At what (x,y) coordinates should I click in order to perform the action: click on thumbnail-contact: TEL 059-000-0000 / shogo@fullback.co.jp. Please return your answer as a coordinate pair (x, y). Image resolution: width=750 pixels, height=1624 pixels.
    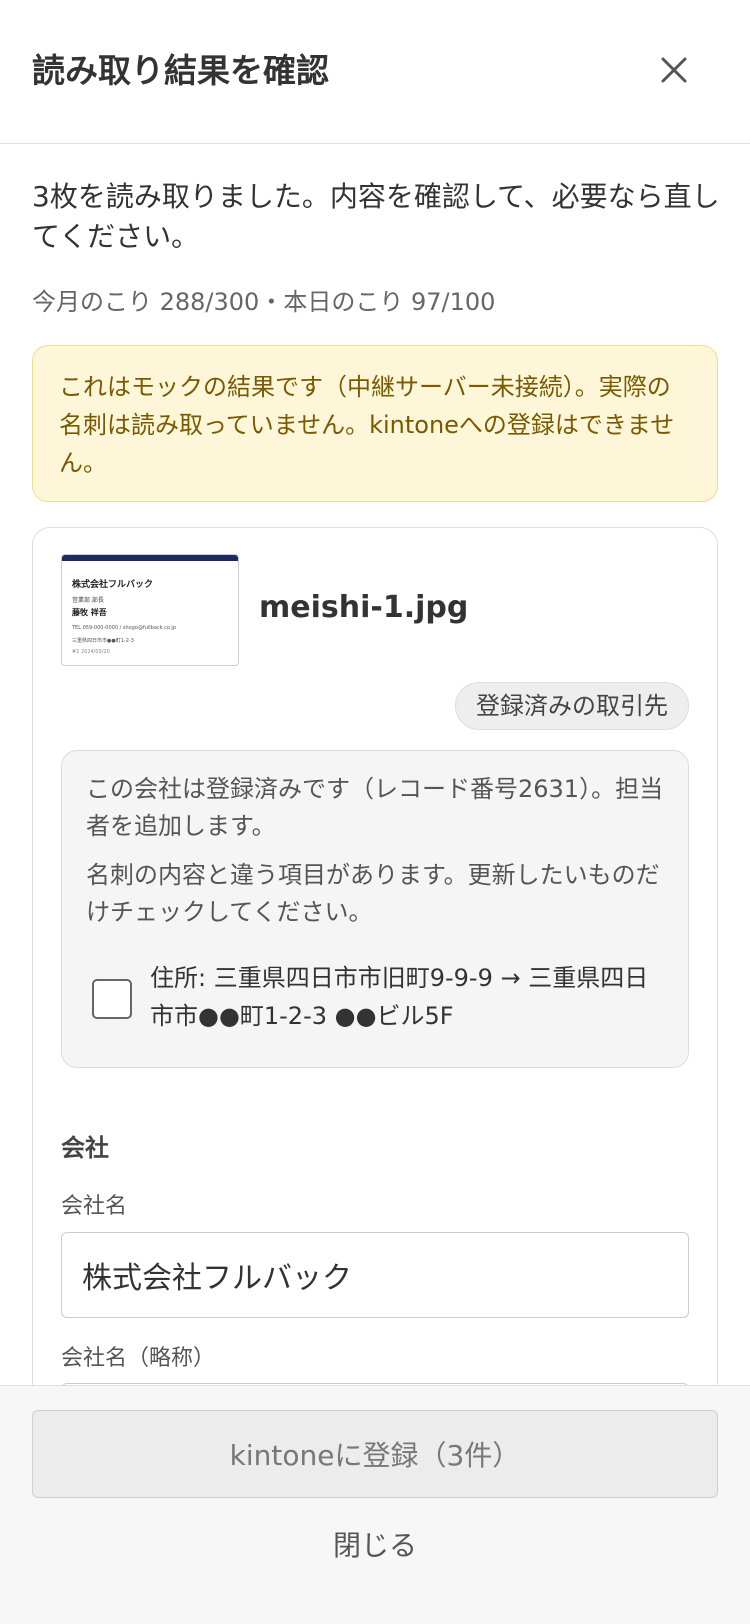
    Looking at the image, I should click on (124, 628).